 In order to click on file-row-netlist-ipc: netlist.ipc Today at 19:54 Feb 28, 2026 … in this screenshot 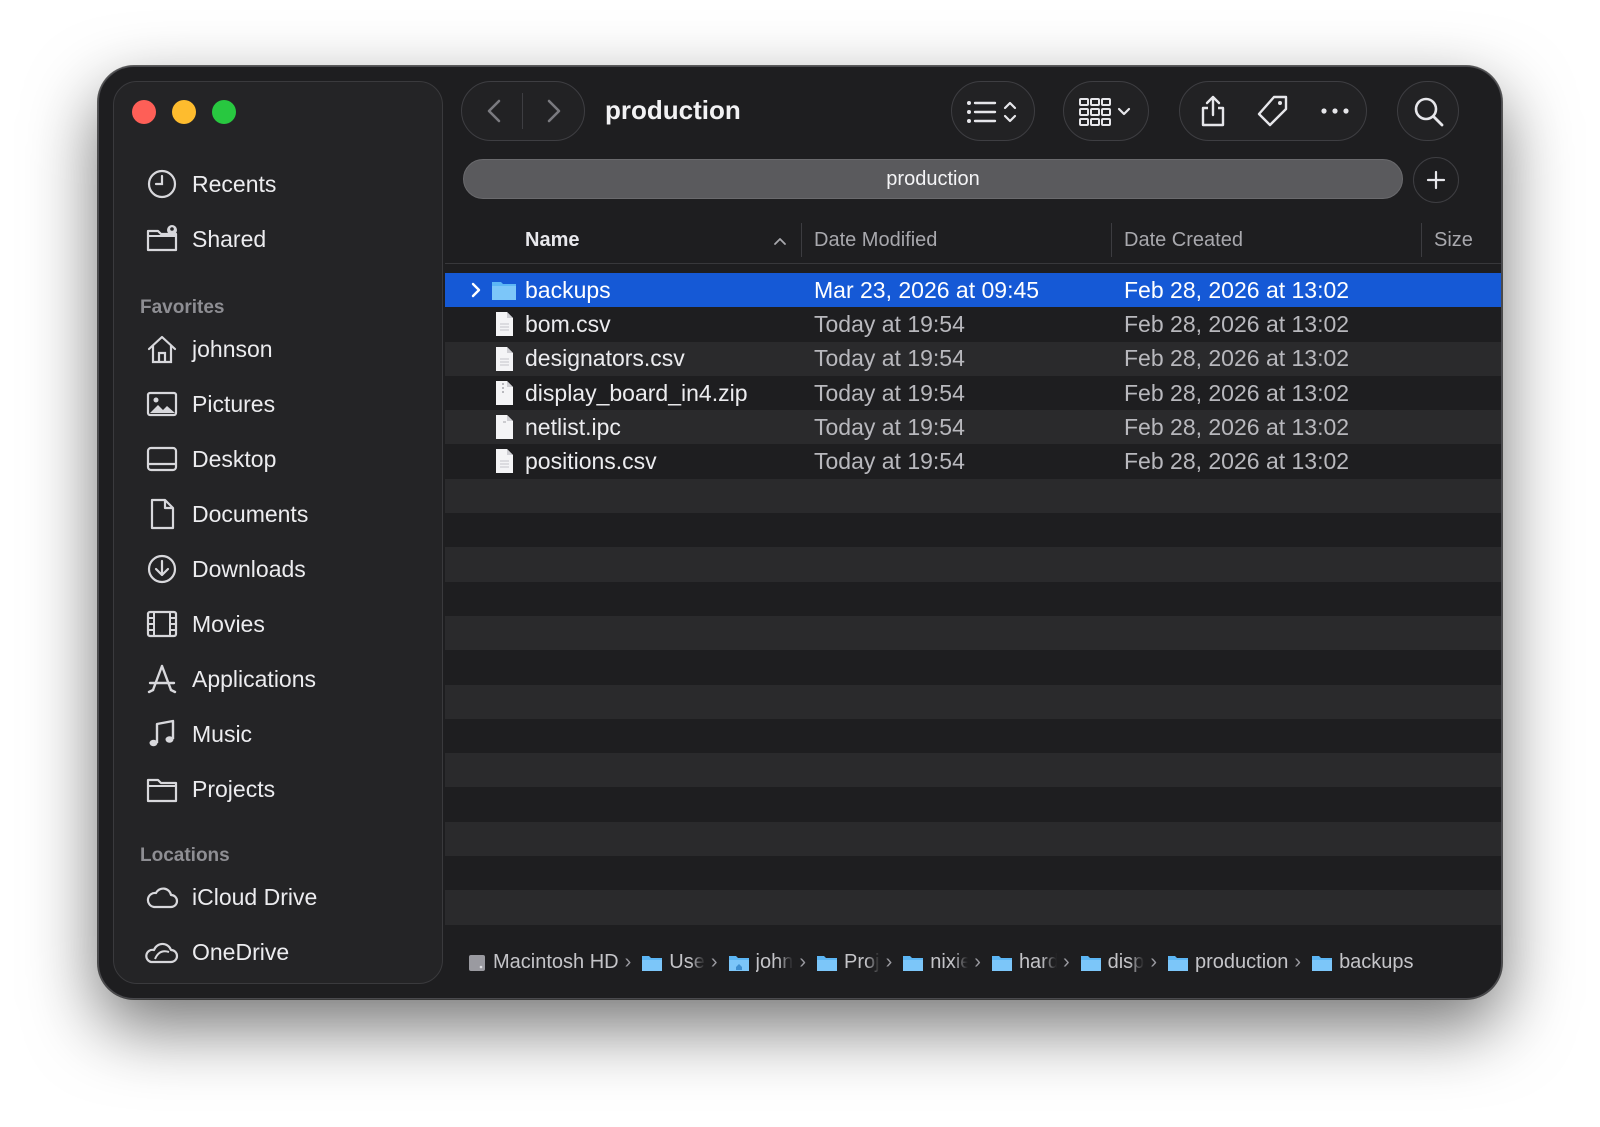, I will do `click(973, 427)`.